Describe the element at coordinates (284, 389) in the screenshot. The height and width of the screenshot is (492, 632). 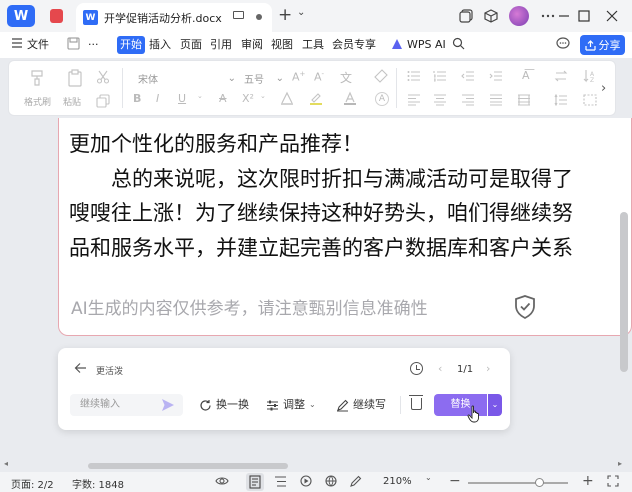
I see `ai-rewrite-panel: 更活泼 ‹ 1/1 › 继续输入 换一换 调整 ⌄ 继续写 替换 ⌄` at that location.